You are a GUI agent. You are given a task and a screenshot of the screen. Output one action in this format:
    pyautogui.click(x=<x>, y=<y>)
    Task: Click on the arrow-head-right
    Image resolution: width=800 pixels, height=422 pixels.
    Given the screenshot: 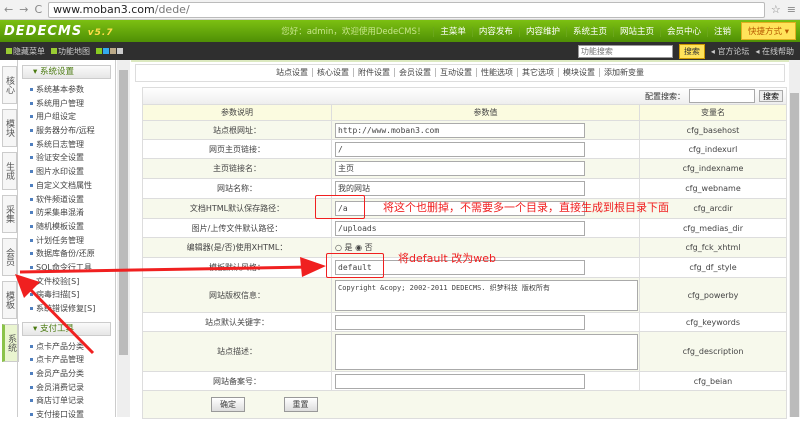 What is the action you would take?
    pyautogui.click(x=313, y=267)
    